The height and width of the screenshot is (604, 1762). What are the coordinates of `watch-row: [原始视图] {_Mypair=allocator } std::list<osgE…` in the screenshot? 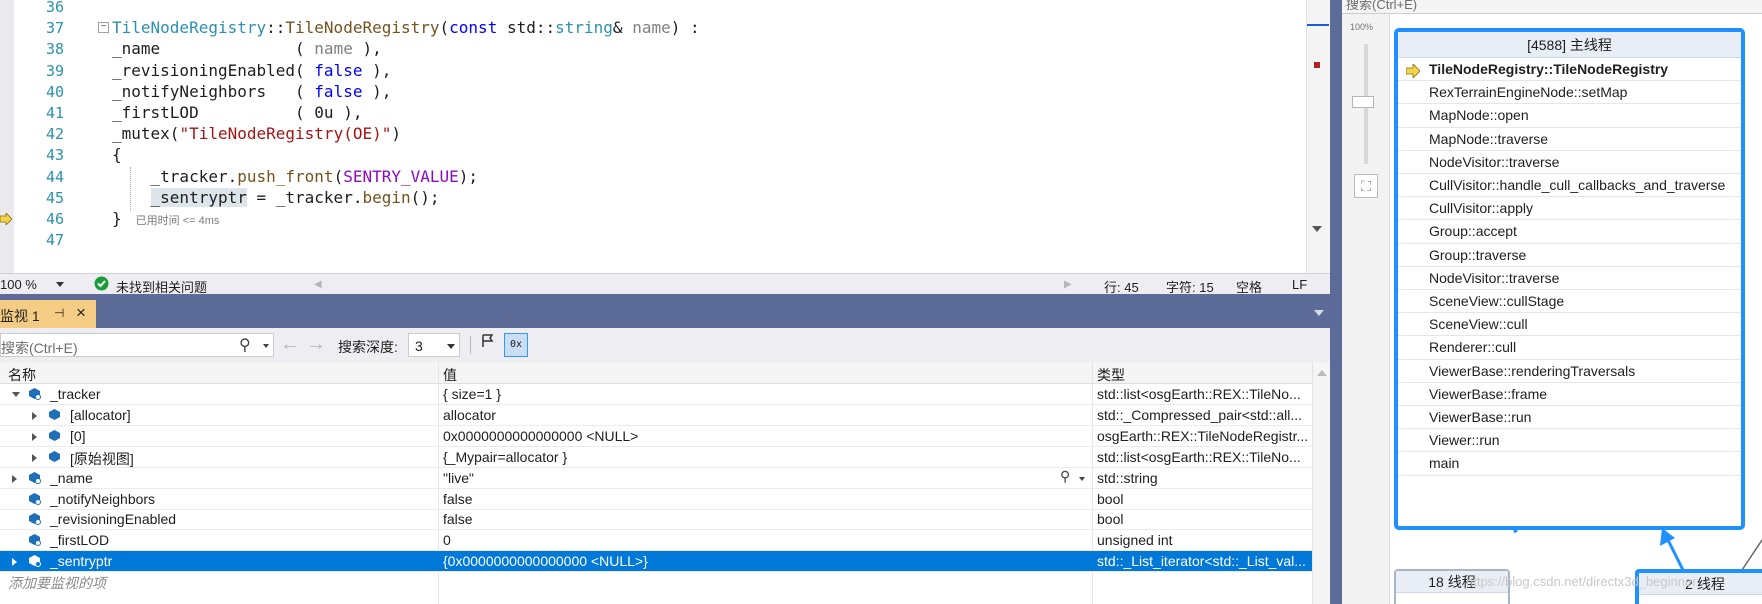 It's located at (656, 457).